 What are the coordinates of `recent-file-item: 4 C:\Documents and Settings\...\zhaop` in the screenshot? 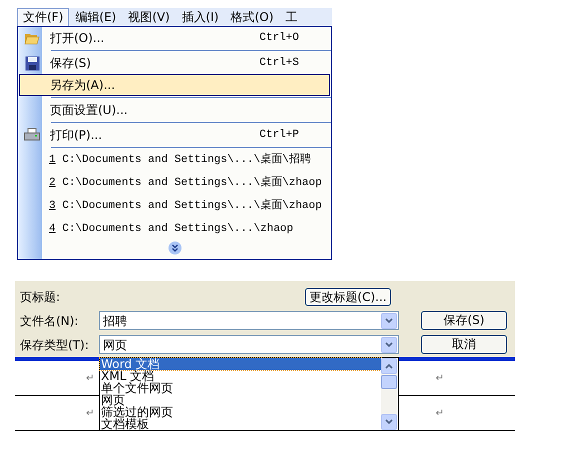 It's located at (190, 229).